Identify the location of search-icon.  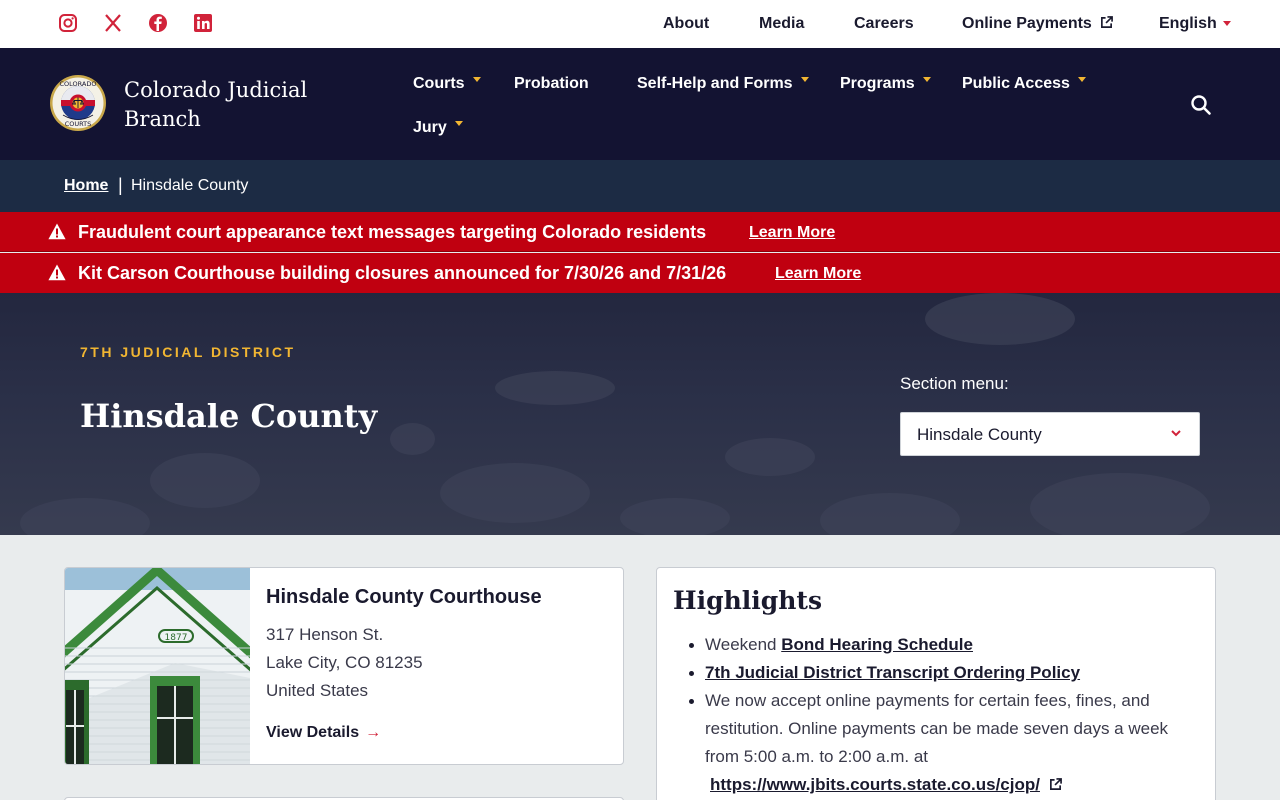
(1201, 105).